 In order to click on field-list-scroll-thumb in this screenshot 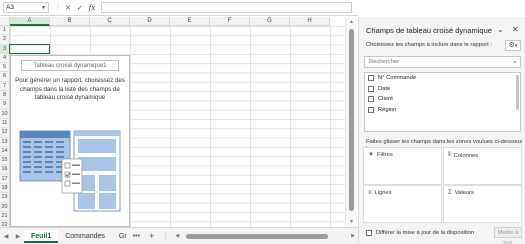, I will do `click(517, 92)`.